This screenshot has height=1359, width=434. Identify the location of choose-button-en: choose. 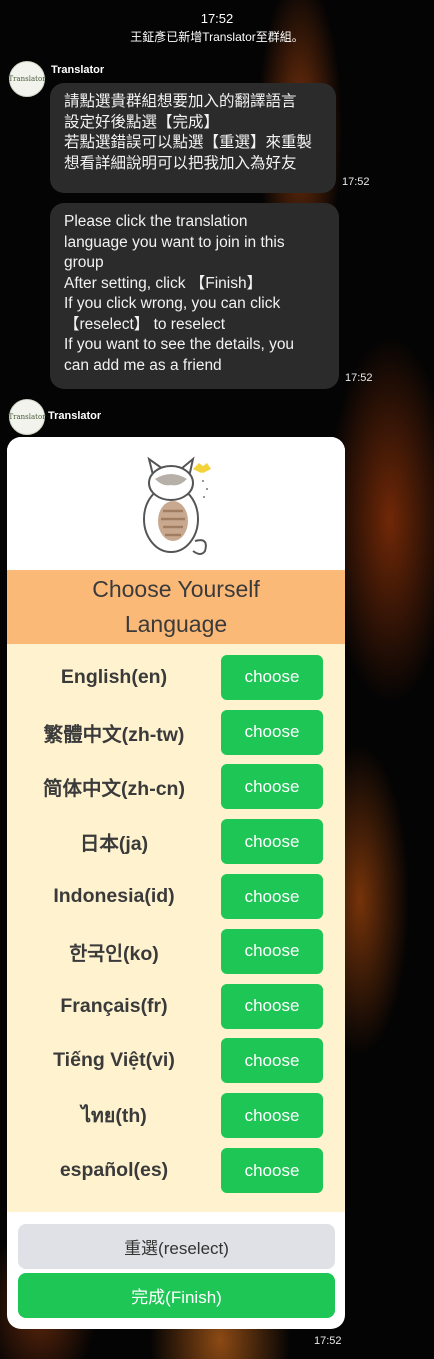
(272, 677).